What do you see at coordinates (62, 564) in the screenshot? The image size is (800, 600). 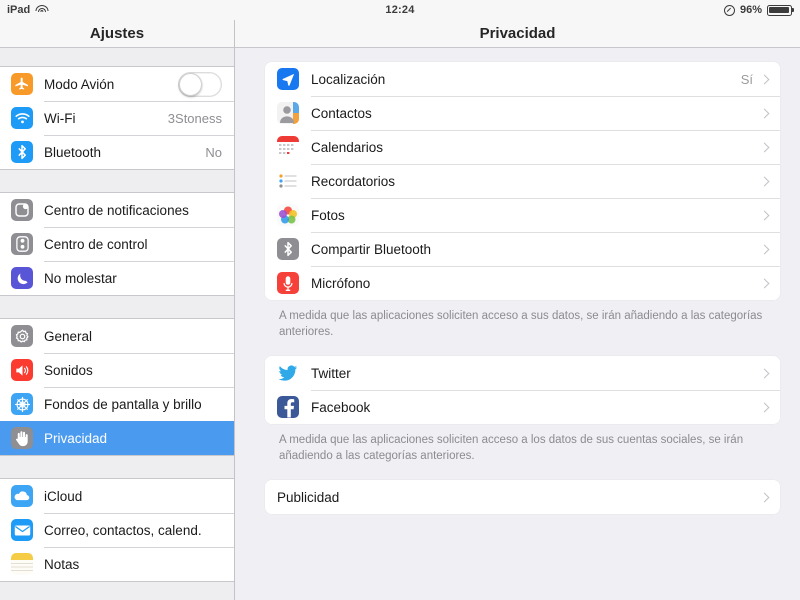 I see `sidebar-item-label: Notas` at bounding box center [62, 564].